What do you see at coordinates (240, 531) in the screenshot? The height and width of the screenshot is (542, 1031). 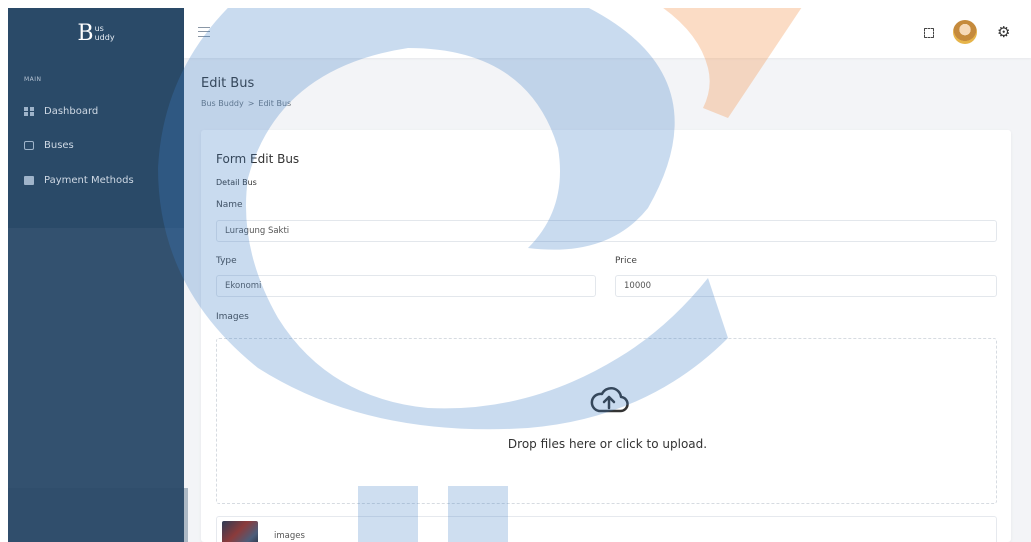 I see `image-thumbnail` at bounding box center [240, 531].